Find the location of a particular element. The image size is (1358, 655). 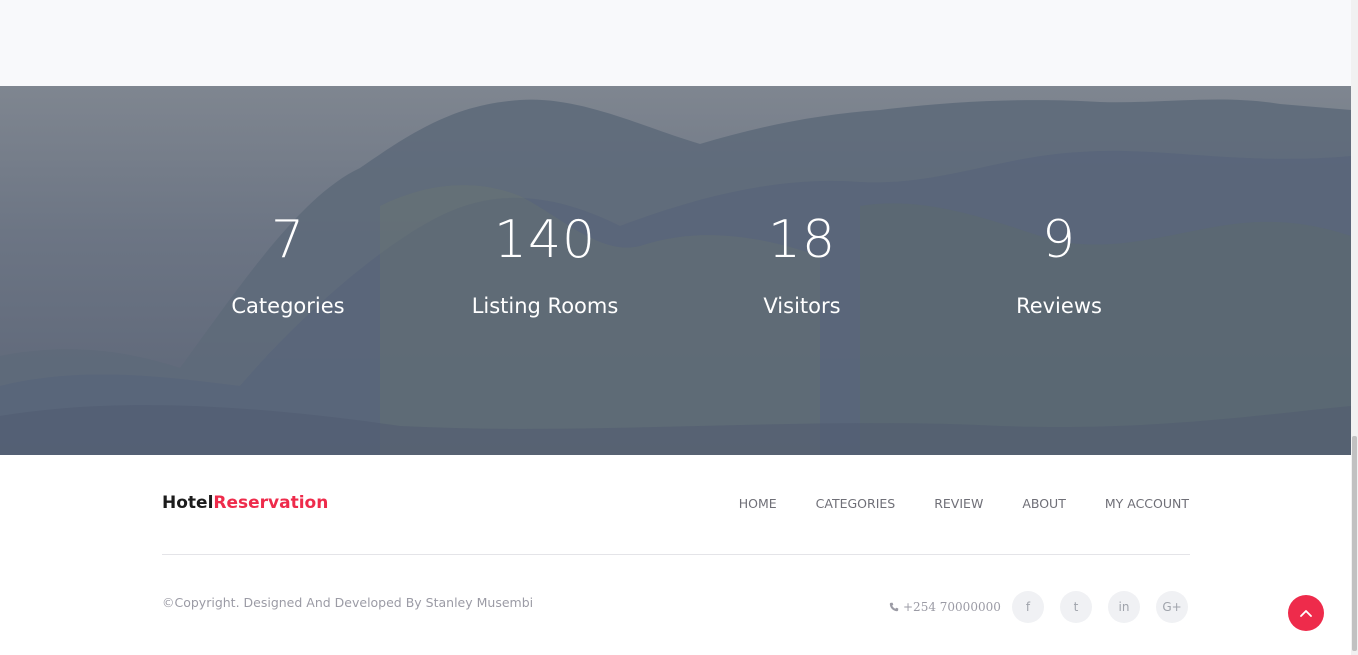

stat-categories: 7 Categories is located at coordinates (288, 262).